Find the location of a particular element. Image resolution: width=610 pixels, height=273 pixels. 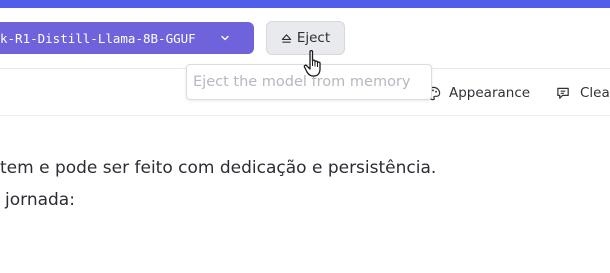

model-selector: k-R1-Distill-Llama-8B-GGUF is located at coordinates (127, 38).